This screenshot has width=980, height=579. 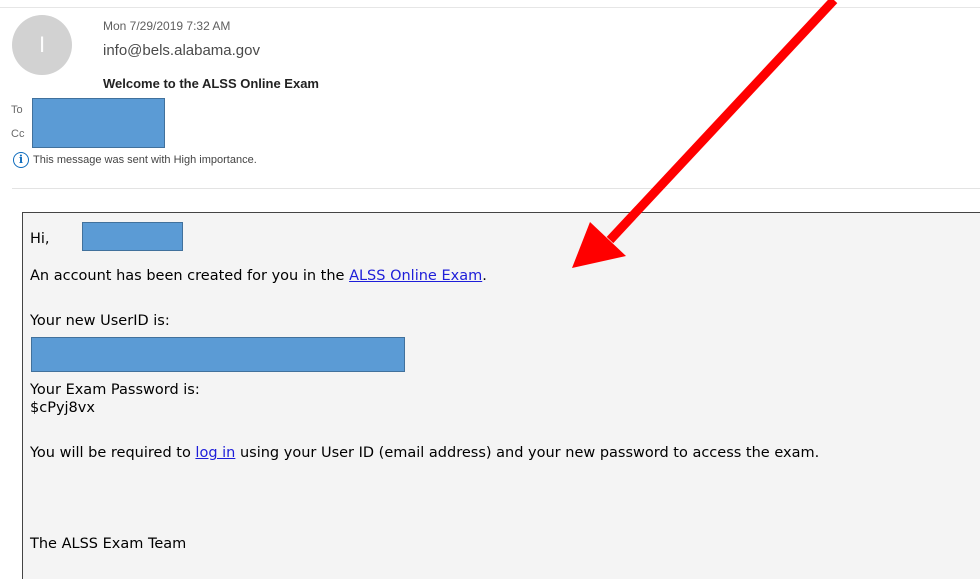 I want to click on redacted-userid, so click(x=218, y=354).